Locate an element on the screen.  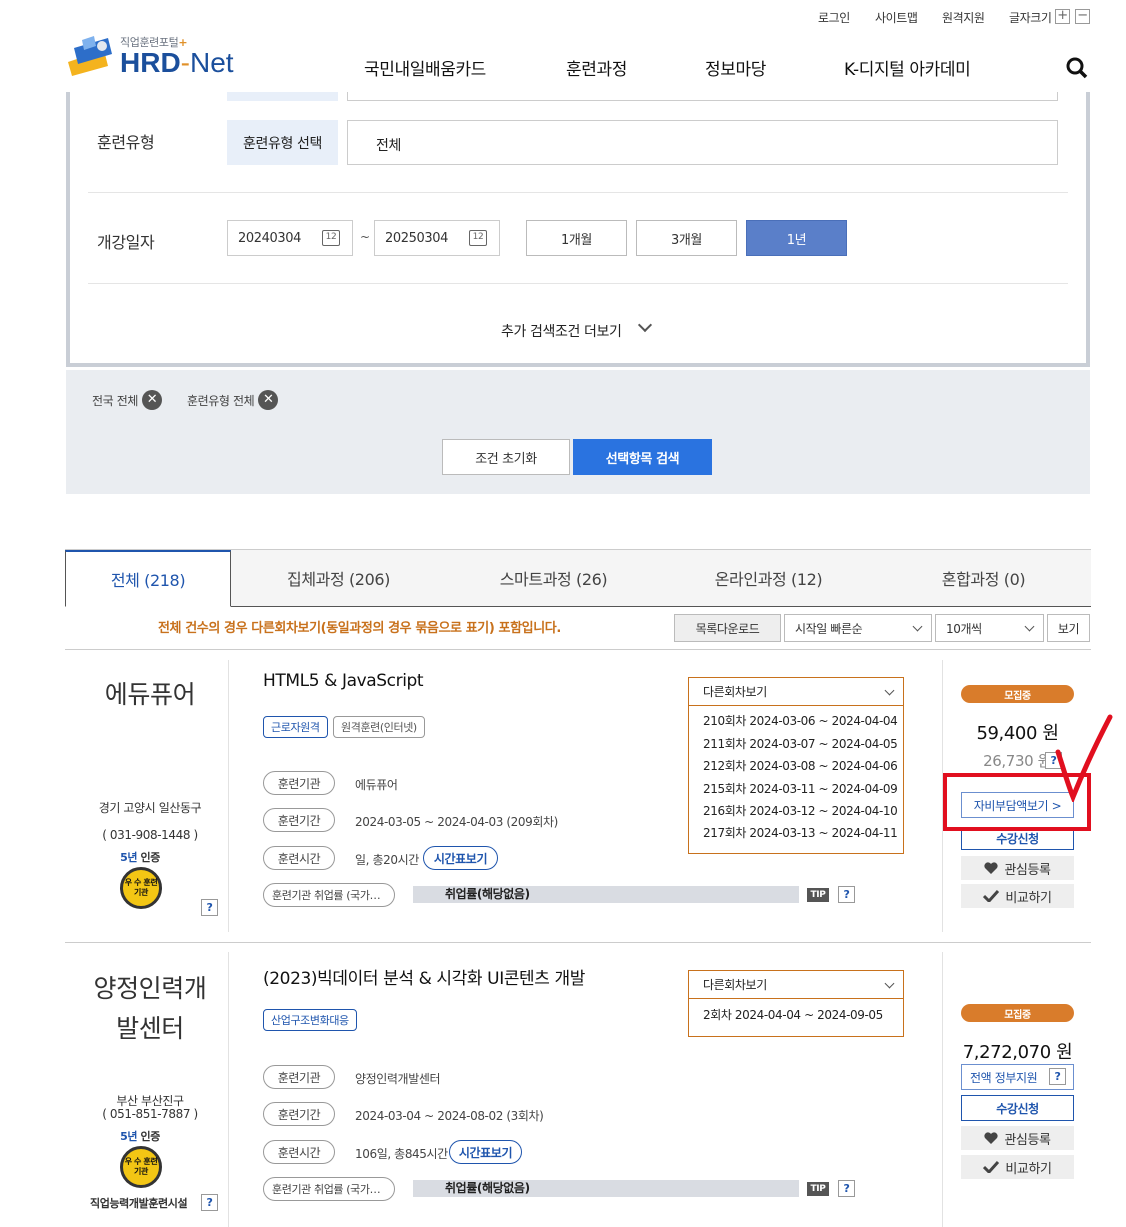
row-divider is located at coordinates (578, 942).